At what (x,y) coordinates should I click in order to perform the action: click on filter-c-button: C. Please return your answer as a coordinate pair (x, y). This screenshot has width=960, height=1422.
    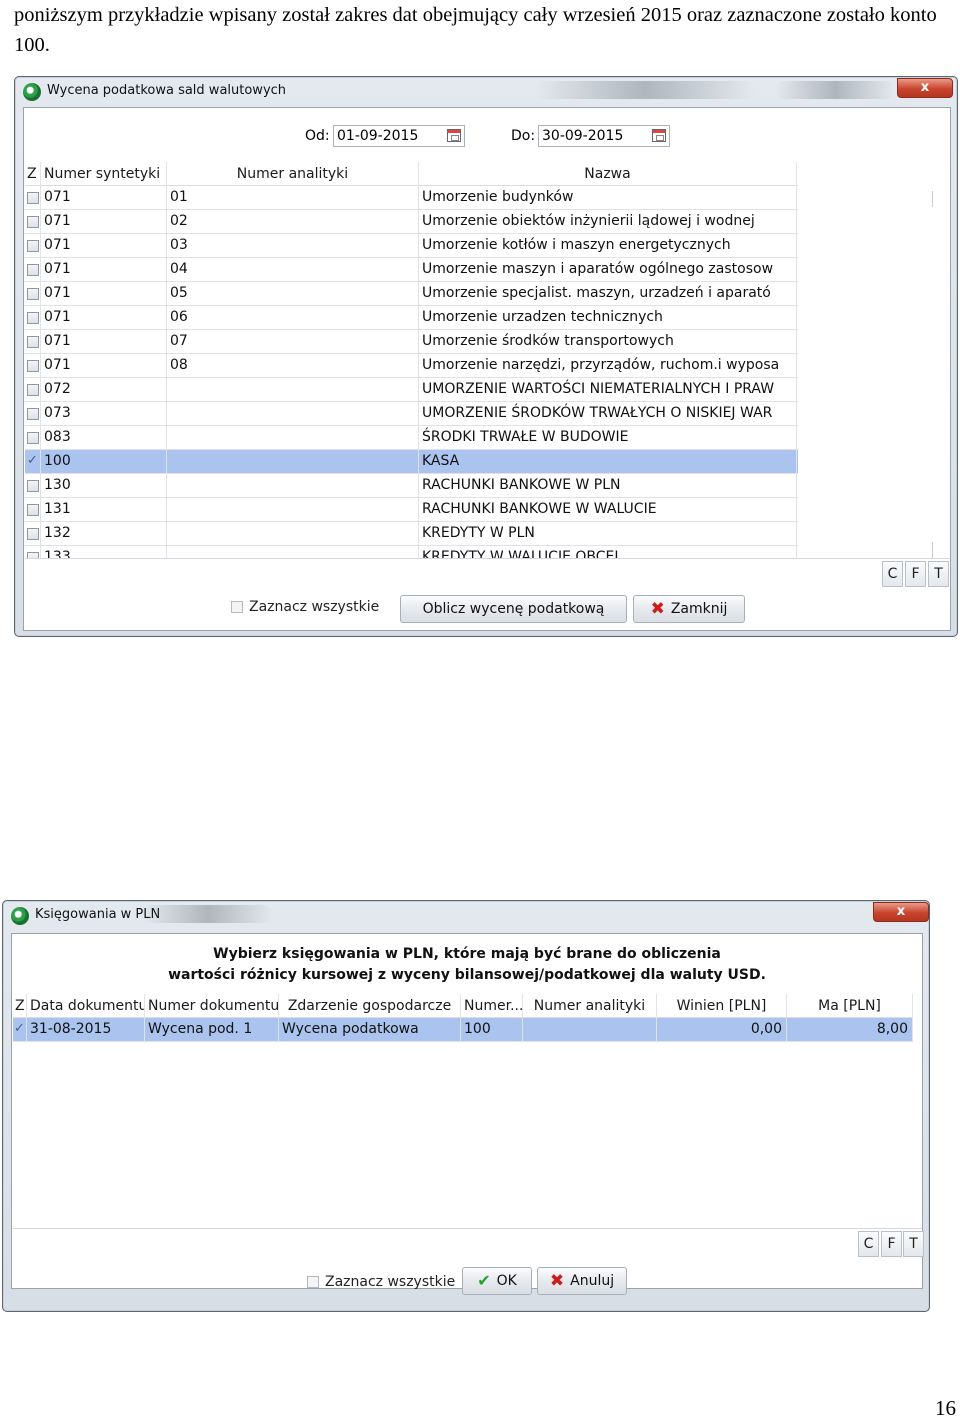
    Looking at the image, I should click on (868, 1244).